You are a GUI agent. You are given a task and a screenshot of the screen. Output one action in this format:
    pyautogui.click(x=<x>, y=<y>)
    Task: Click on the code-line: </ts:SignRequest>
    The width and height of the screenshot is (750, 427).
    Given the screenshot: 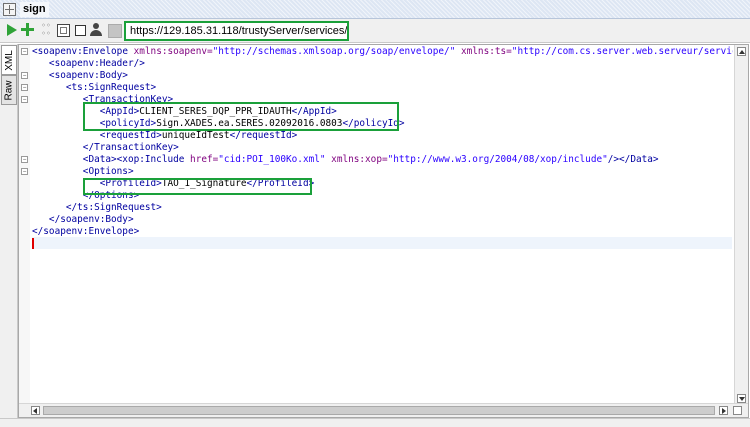 What is the action you would take?
    pyautogui.click(x=97, y=208)
    